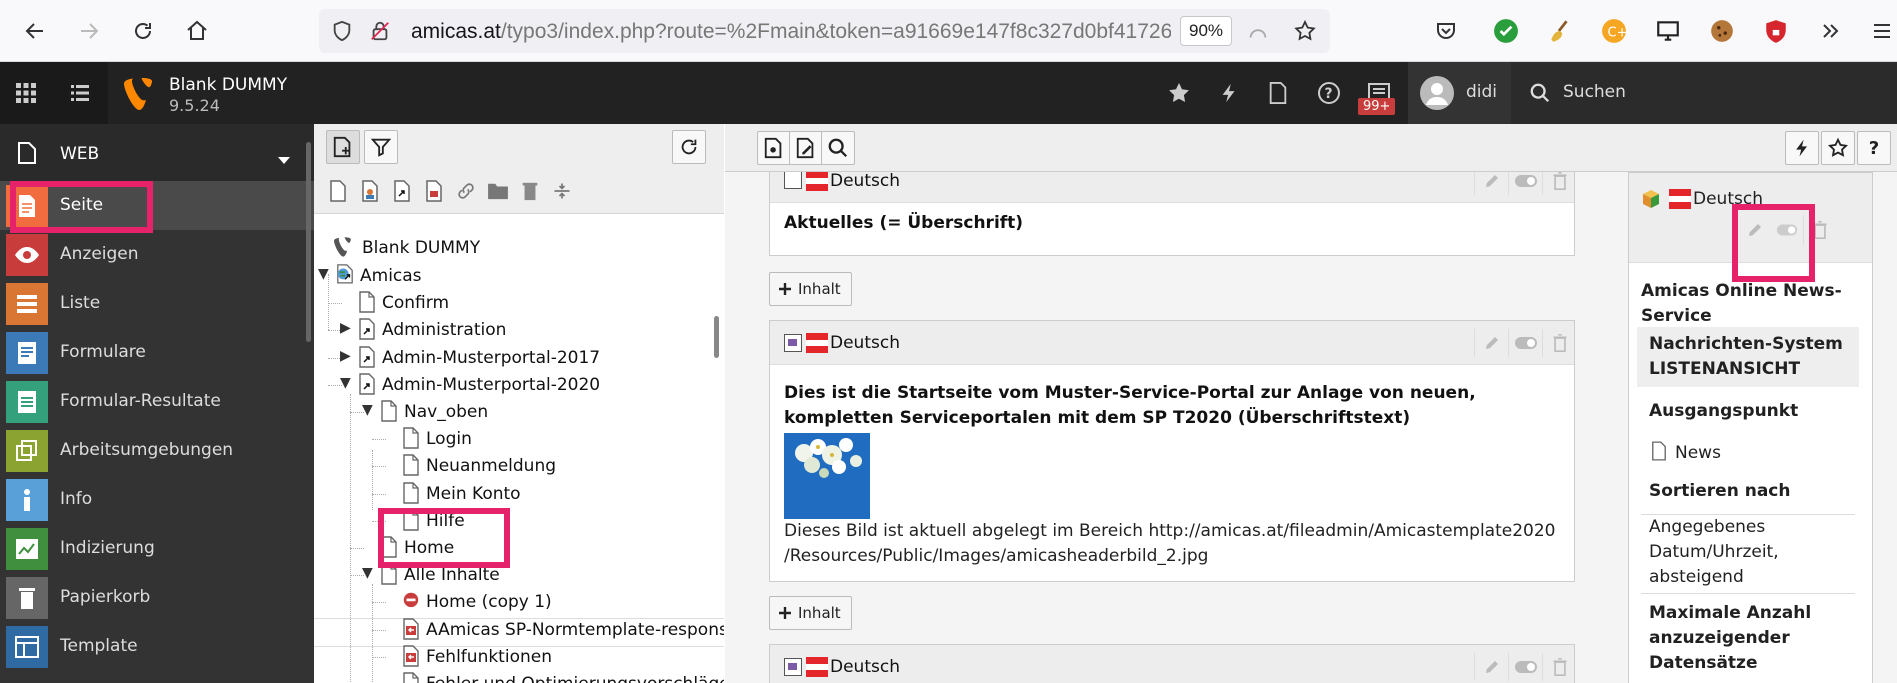 The image size is (1897, 683). What do you see at coordinates (381, 147) in the screenshot?
I see `filter-button` at bounding box center [381, 147].